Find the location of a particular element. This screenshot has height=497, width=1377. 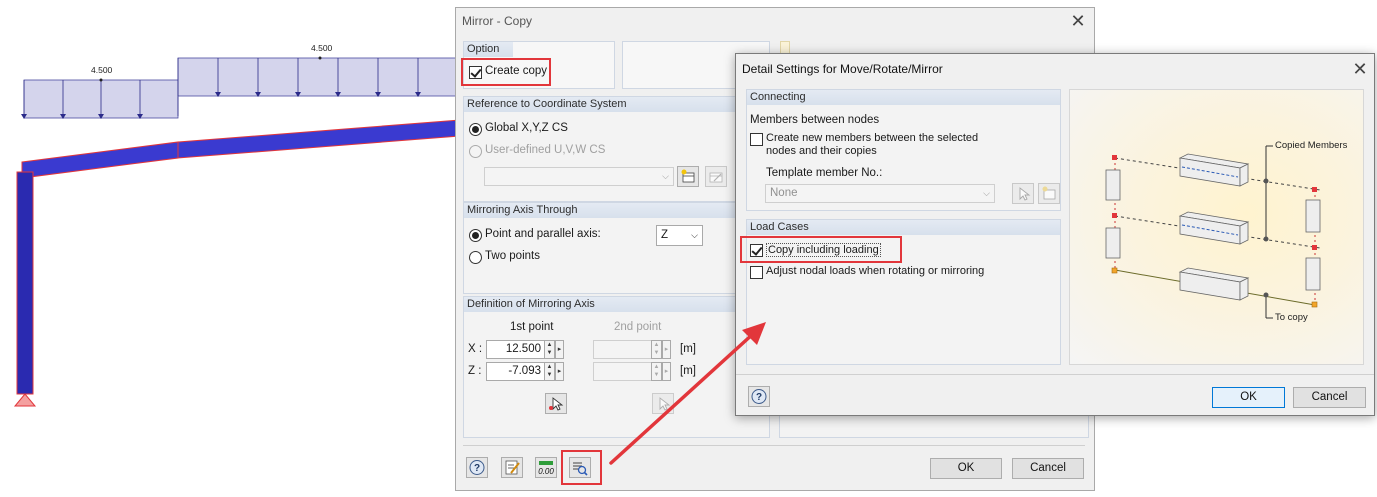

copy-including-loading-label: Copy including loading is located at coordinates (823, 250).